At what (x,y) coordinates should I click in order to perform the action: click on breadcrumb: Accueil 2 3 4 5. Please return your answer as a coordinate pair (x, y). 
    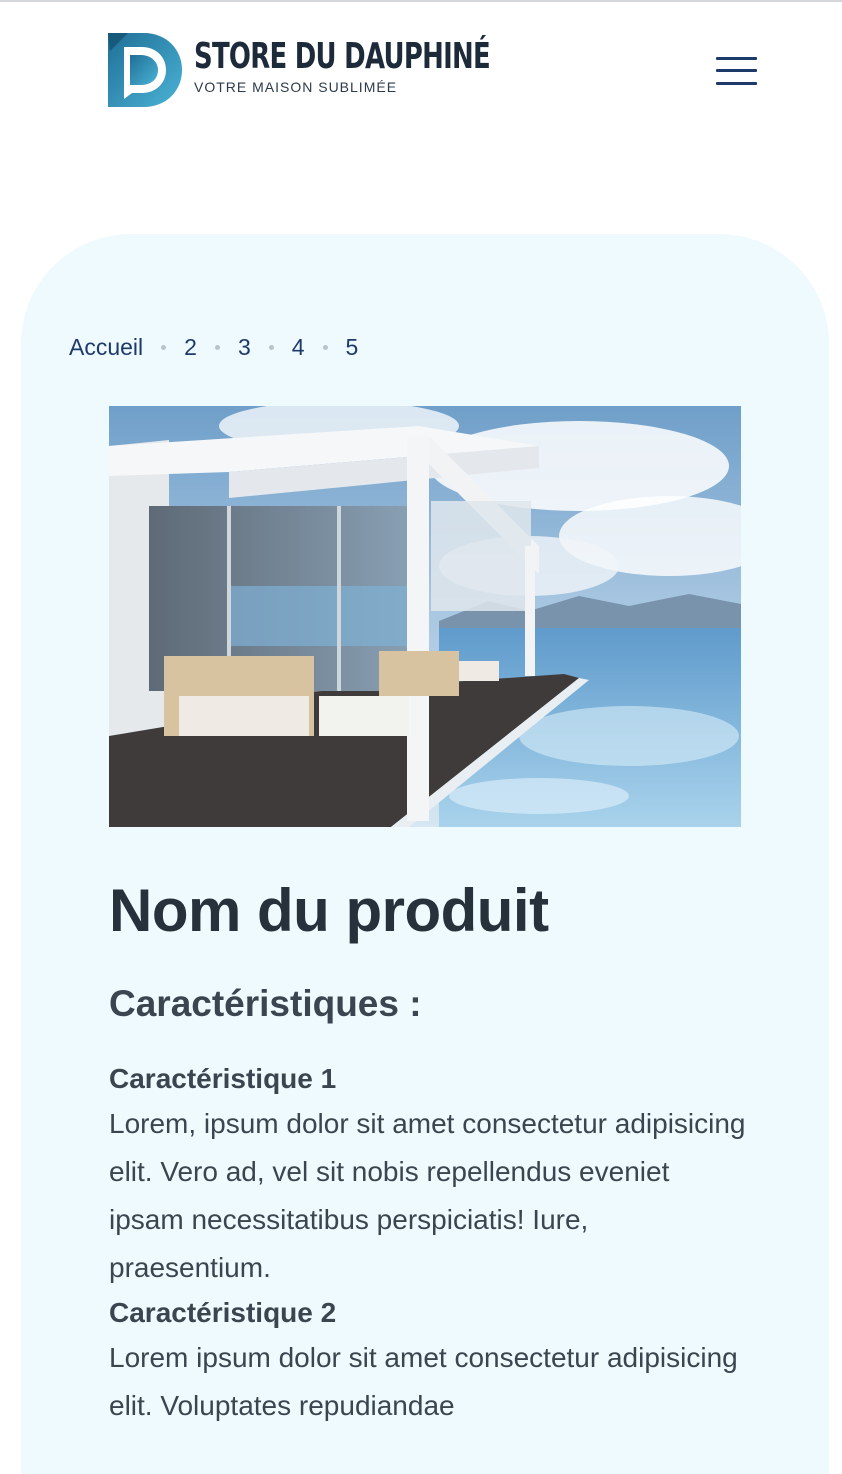
    Looking at the image, I should click on (213, 347).